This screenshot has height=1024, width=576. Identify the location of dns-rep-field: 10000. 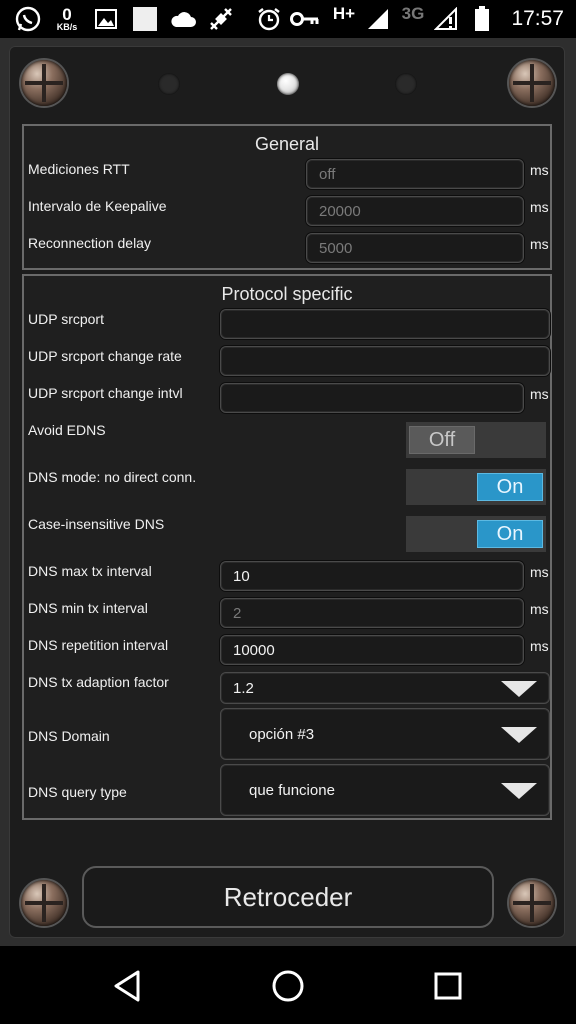
(372, 650).